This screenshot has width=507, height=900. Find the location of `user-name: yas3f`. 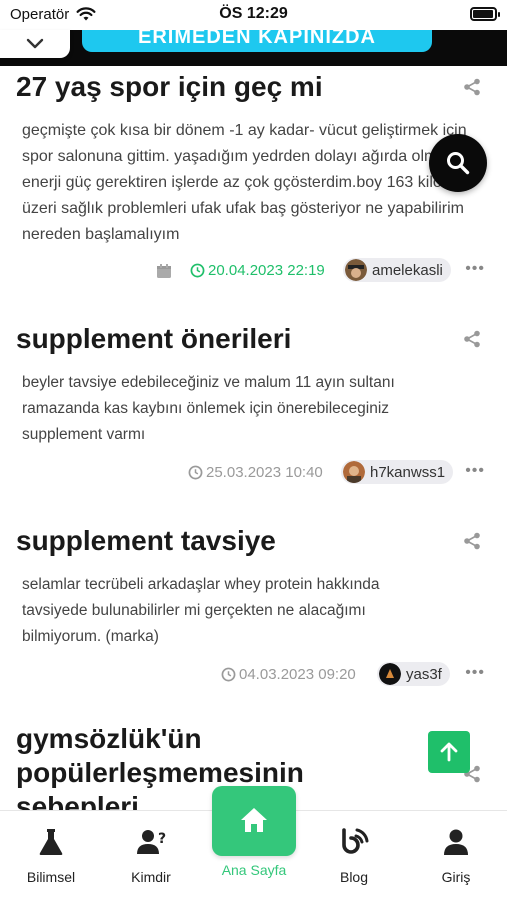

user-name: yas3f is located at coordinates (424, 674).